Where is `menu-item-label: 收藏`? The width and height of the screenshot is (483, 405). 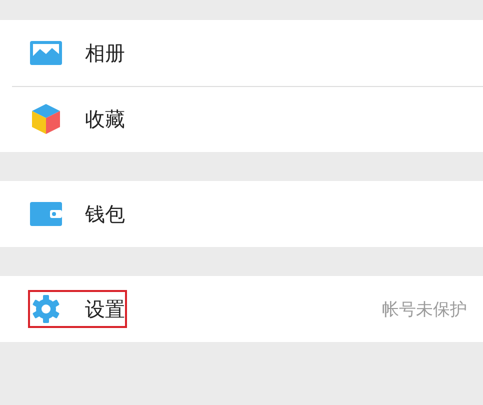
menu-item-label: 收藏 is located at coordinates (105, 119).